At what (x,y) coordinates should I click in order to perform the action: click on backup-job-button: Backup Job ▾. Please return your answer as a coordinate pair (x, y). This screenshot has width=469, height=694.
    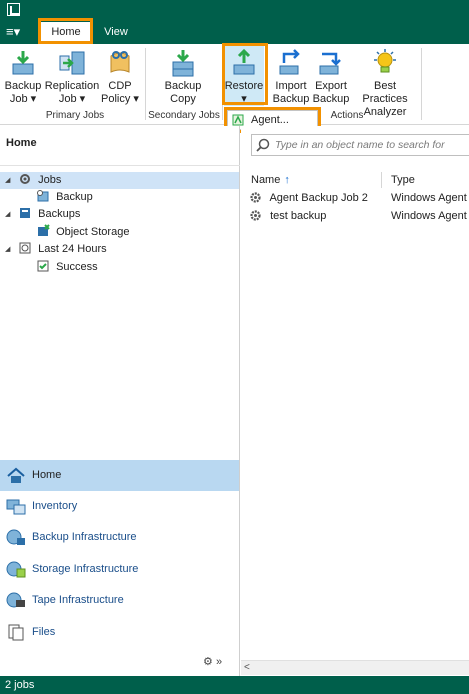
    Looking at the image, I should click on (23, 77).